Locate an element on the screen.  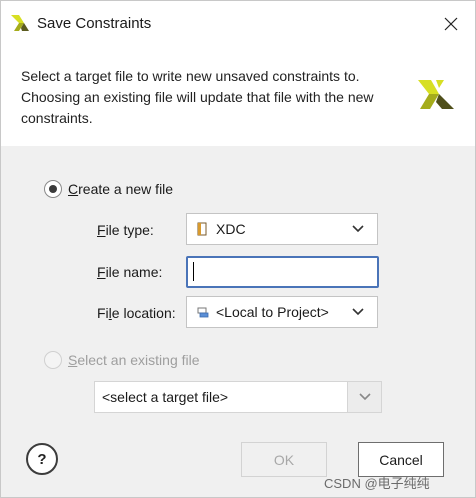
close-icon is located at coordinates (451, 24).